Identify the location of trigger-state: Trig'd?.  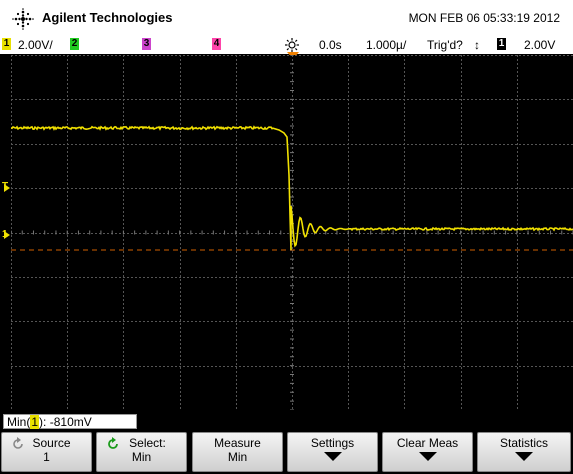
(445, 45).